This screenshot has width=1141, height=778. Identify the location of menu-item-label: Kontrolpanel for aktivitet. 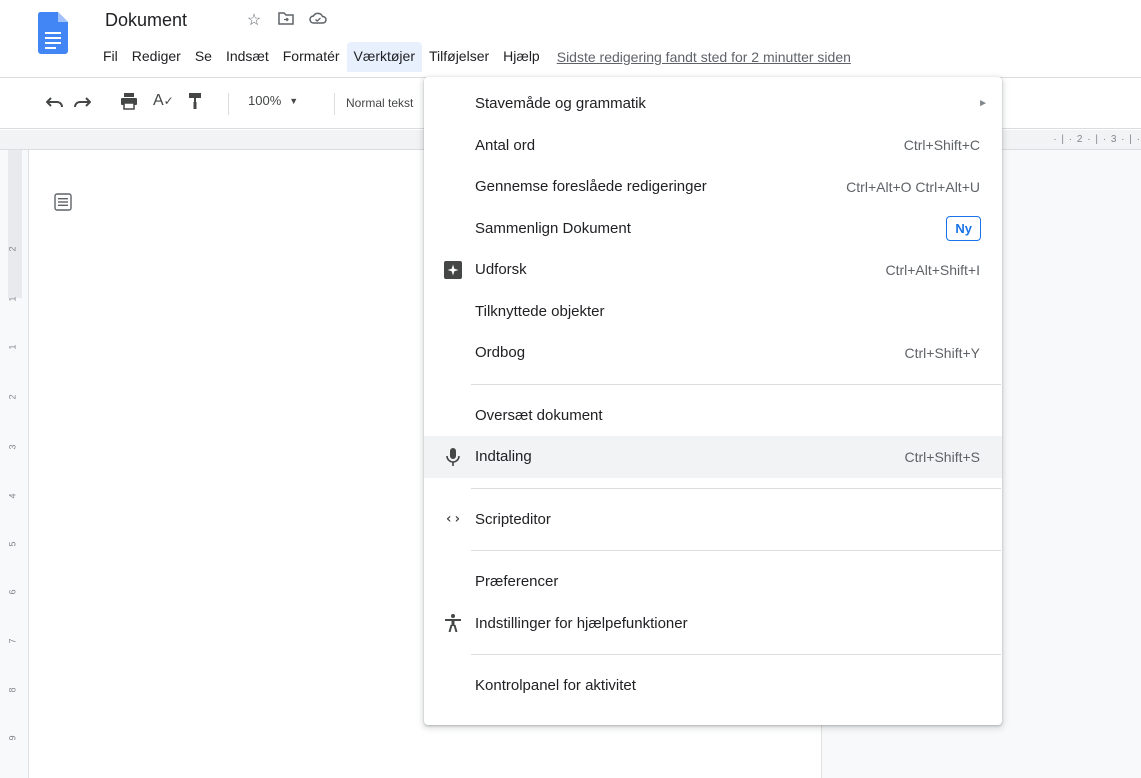
(555, 686).